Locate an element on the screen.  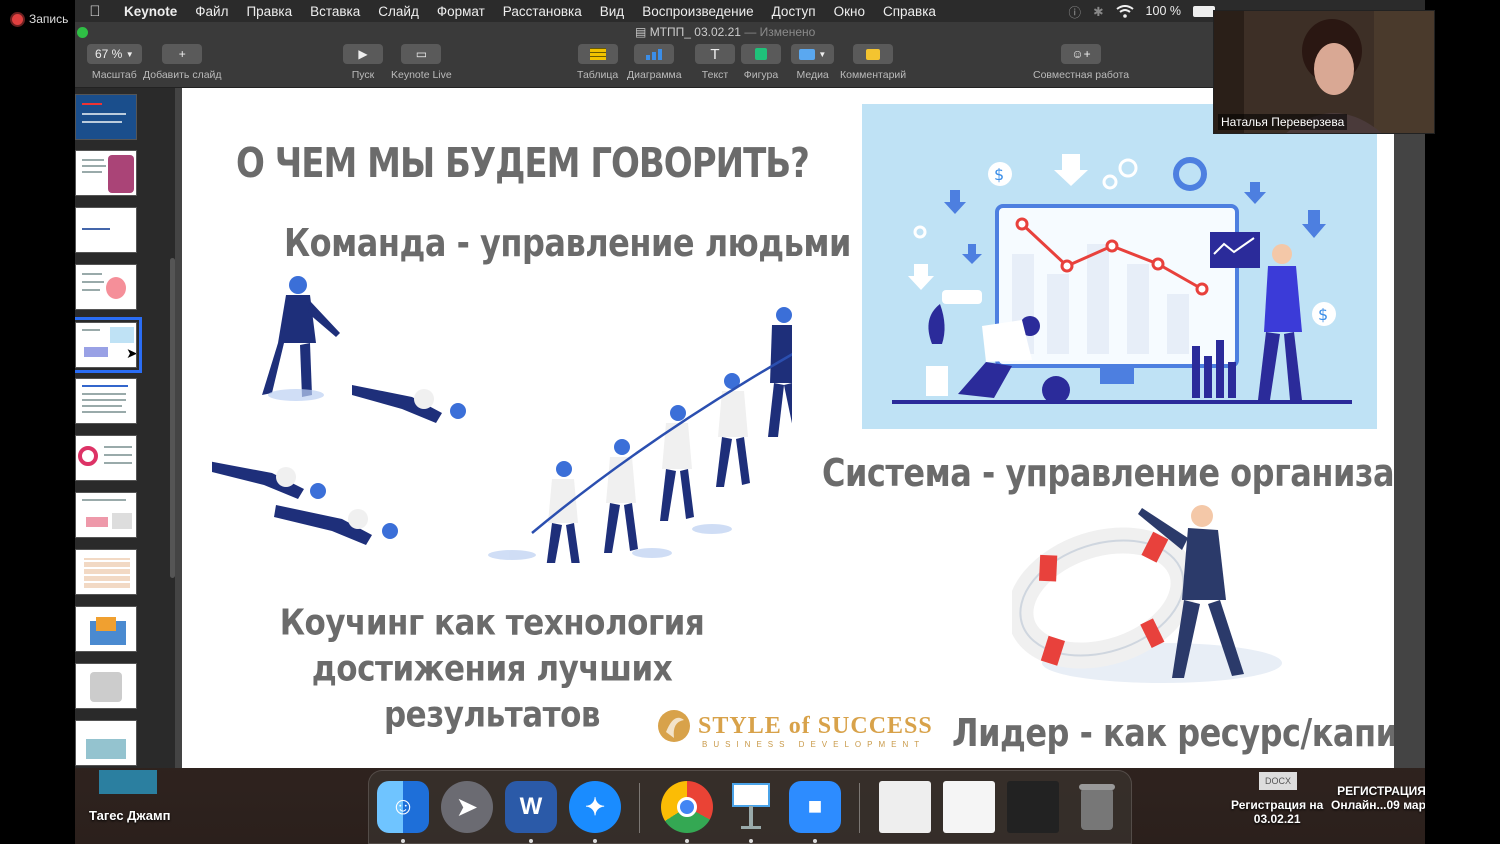
launchpad-icon: ➤ is located at coordinates (467, 807).